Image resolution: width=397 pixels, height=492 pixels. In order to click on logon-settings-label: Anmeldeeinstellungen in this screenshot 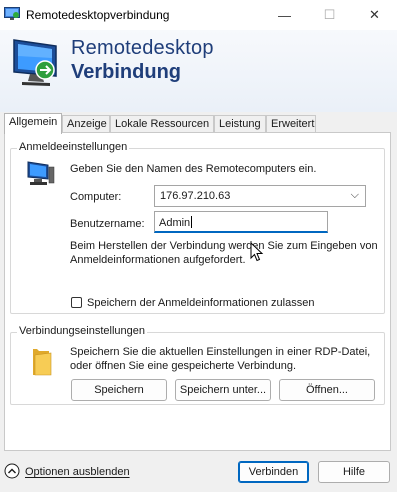, I will do `click(73, 147)`.